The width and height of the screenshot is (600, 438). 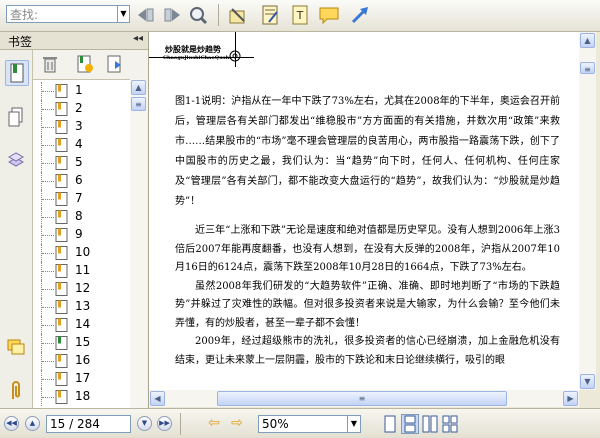 What do you see at coordinates (79, 234) in the screenshot?
I see `bookmark-label: 9` at bounding box center [79, 234].